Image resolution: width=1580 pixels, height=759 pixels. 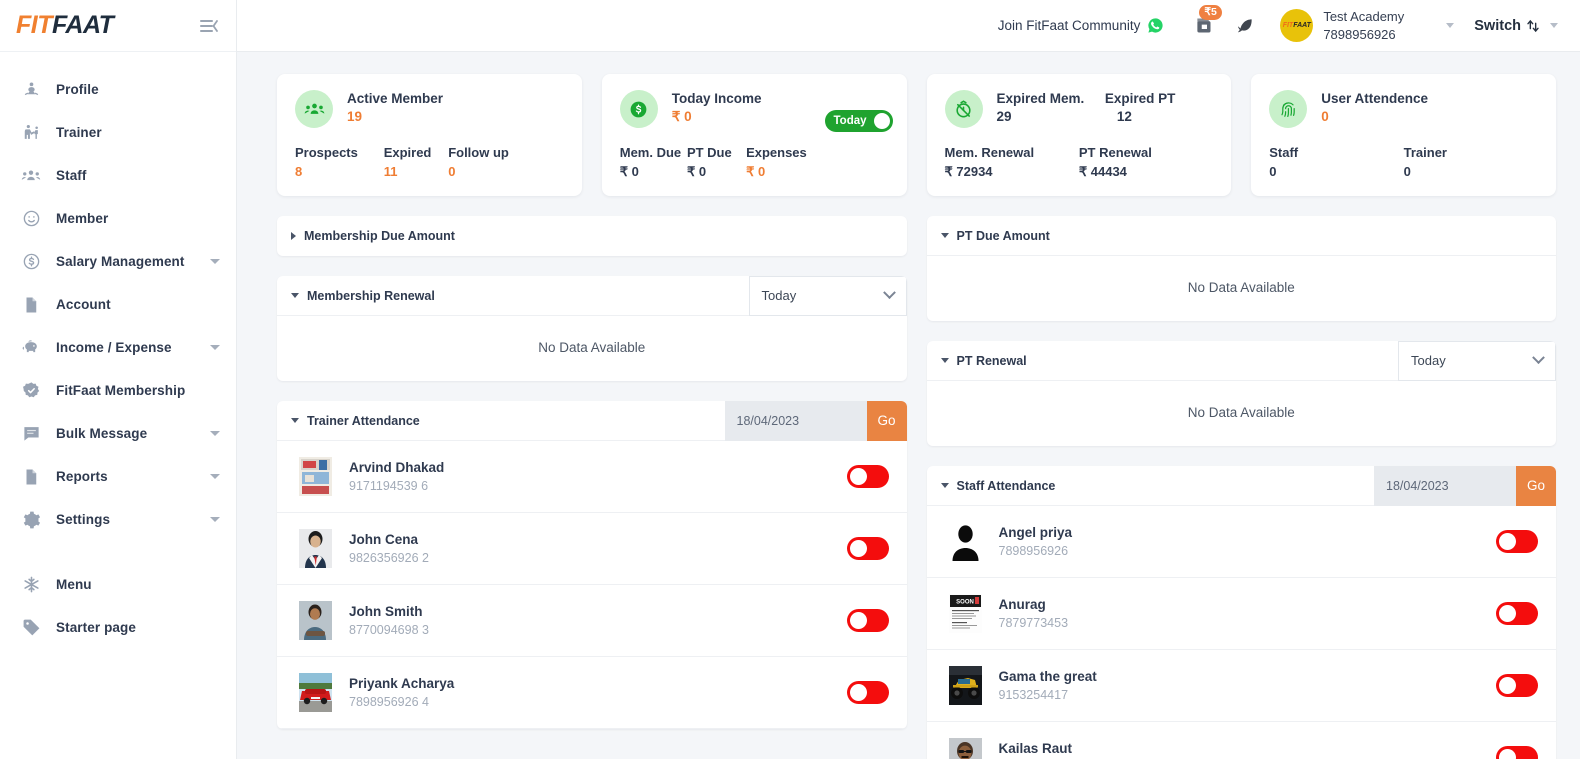 I want to click on sidebar-item-income-expense: Income / Expense, so click(x=118, y=347).